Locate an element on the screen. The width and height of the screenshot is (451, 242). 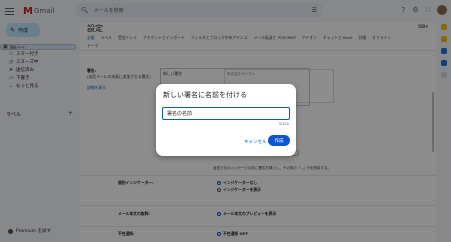
character-counter: 5/320 is located at coordinates (283, 124).